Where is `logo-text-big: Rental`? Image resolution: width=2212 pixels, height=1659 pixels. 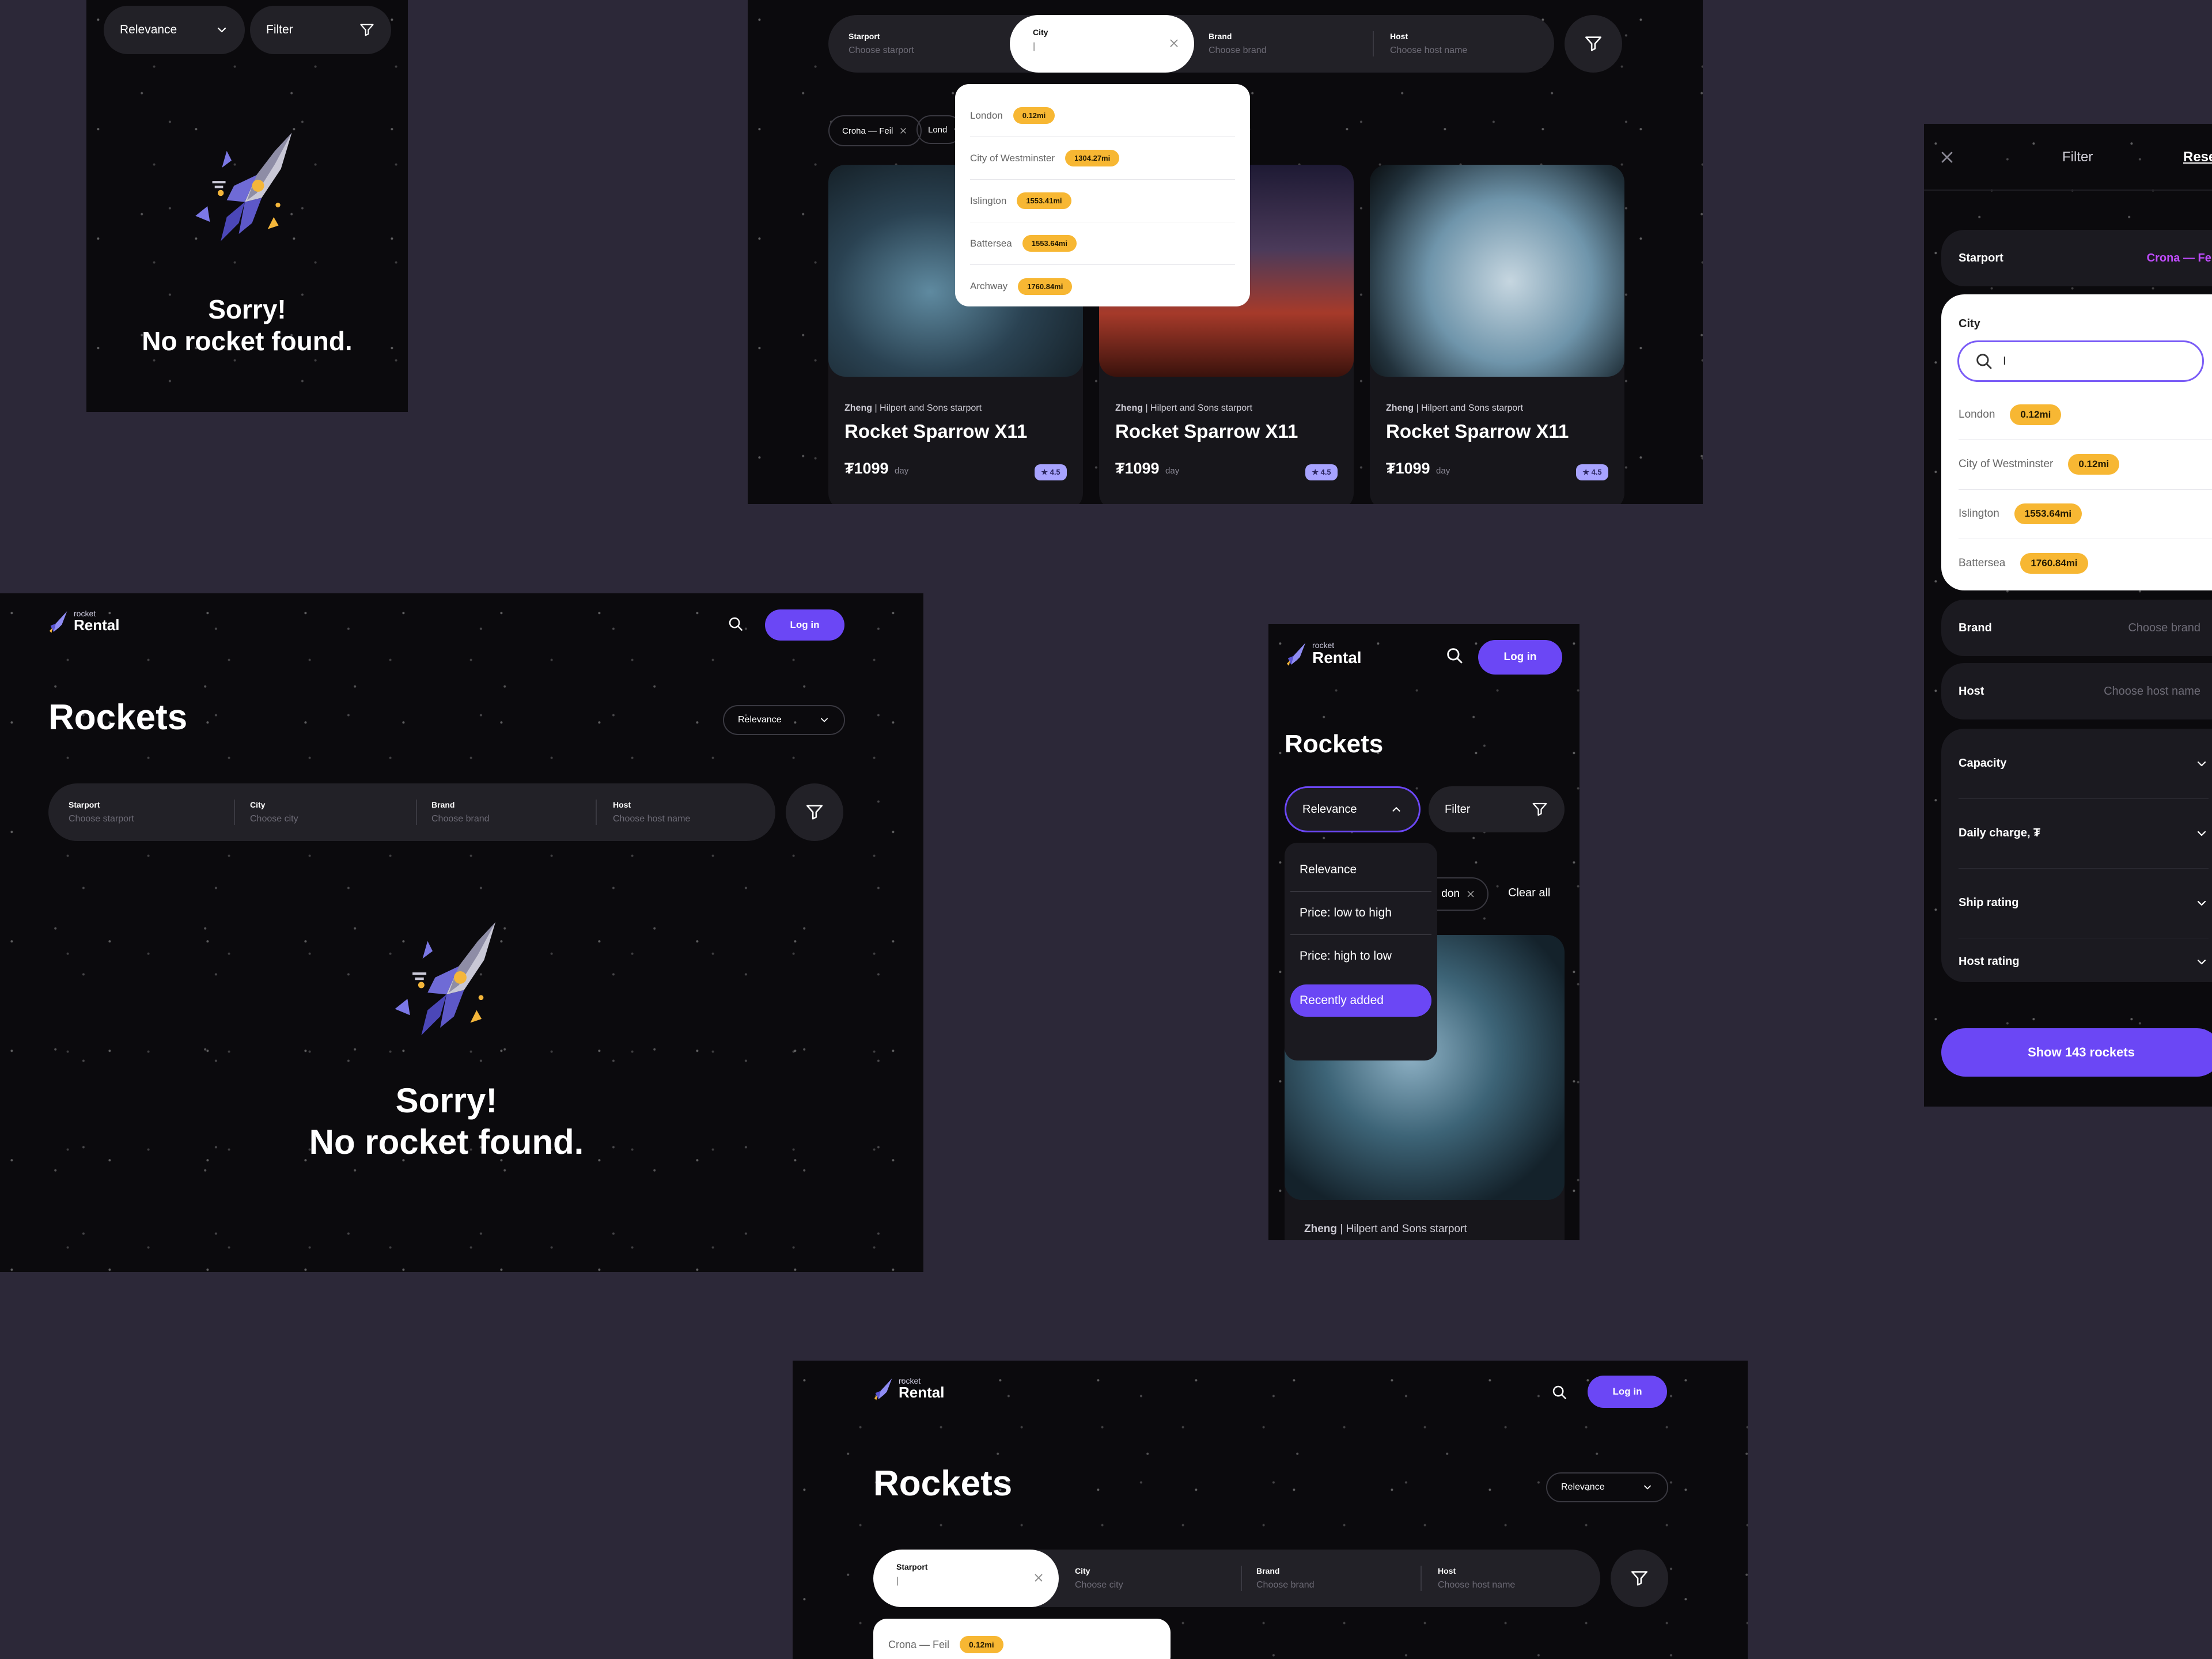
logo-text-big: Rental is located at coordinates (922, 1392).